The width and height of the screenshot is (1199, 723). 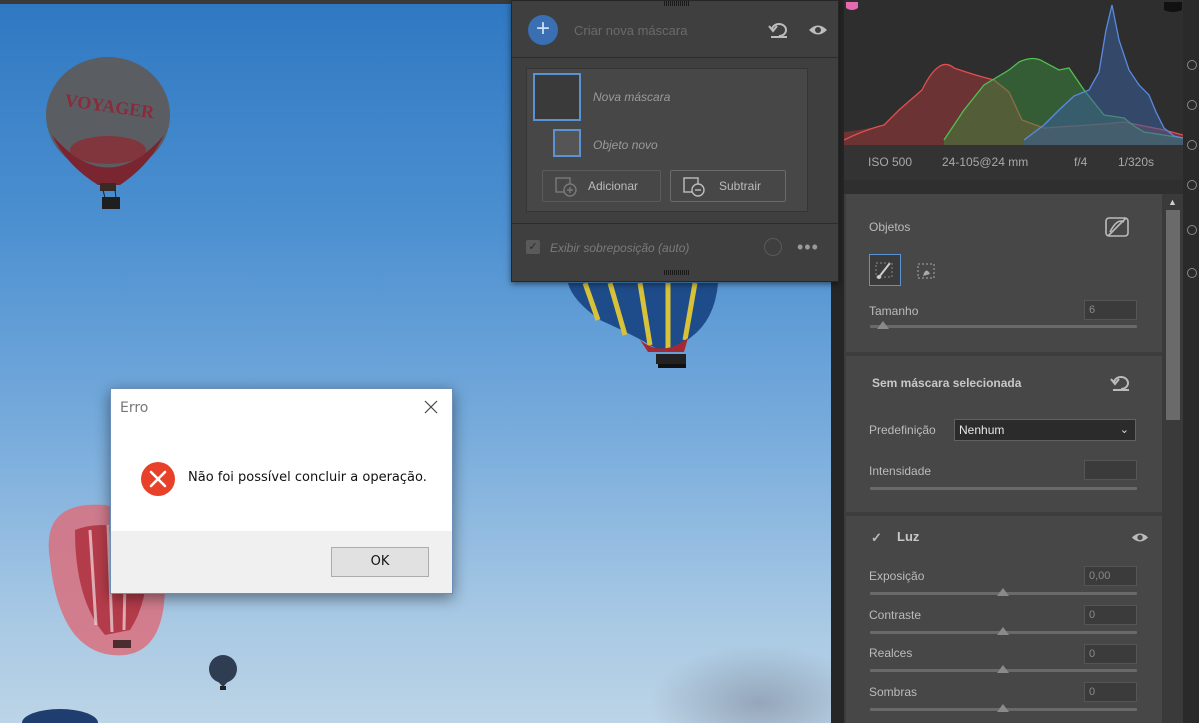 What do you see at coordinates (566, 187) in the screenshot?
I see `add-mask-icon` at bounding box center [566, 187].